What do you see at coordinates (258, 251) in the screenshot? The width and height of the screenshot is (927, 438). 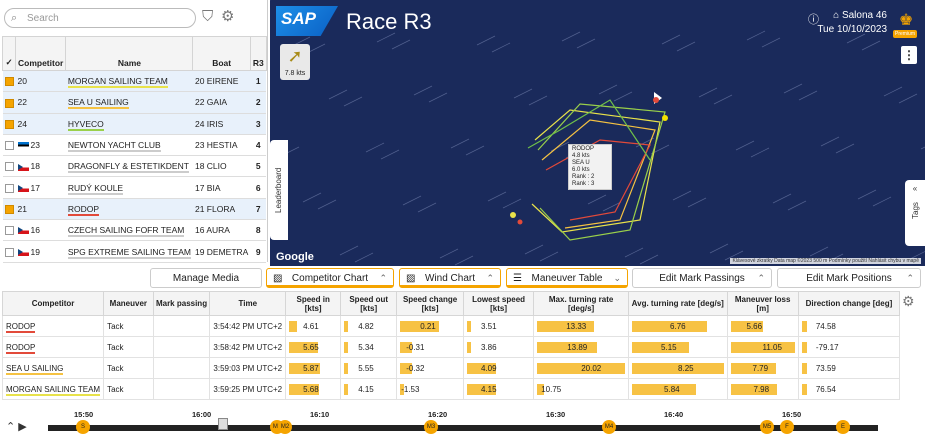 I see `race-rank: 9` at bounding box center [258, 251].